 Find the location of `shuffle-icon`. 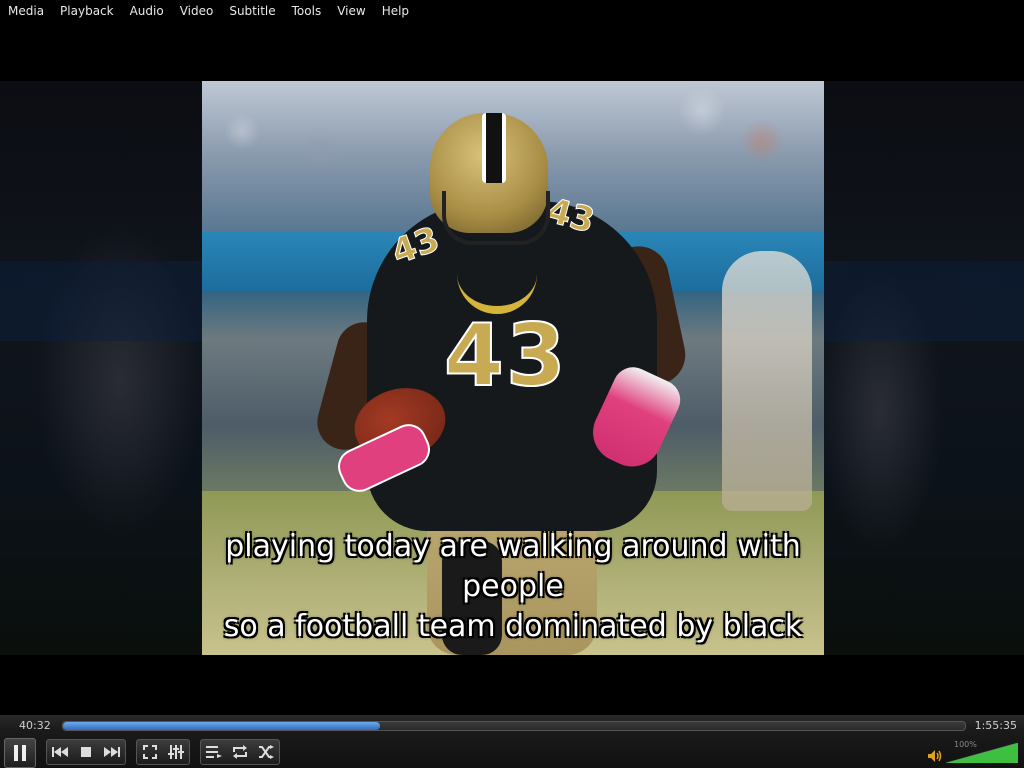

shuffle-icon is located at coordinates (266, 752).